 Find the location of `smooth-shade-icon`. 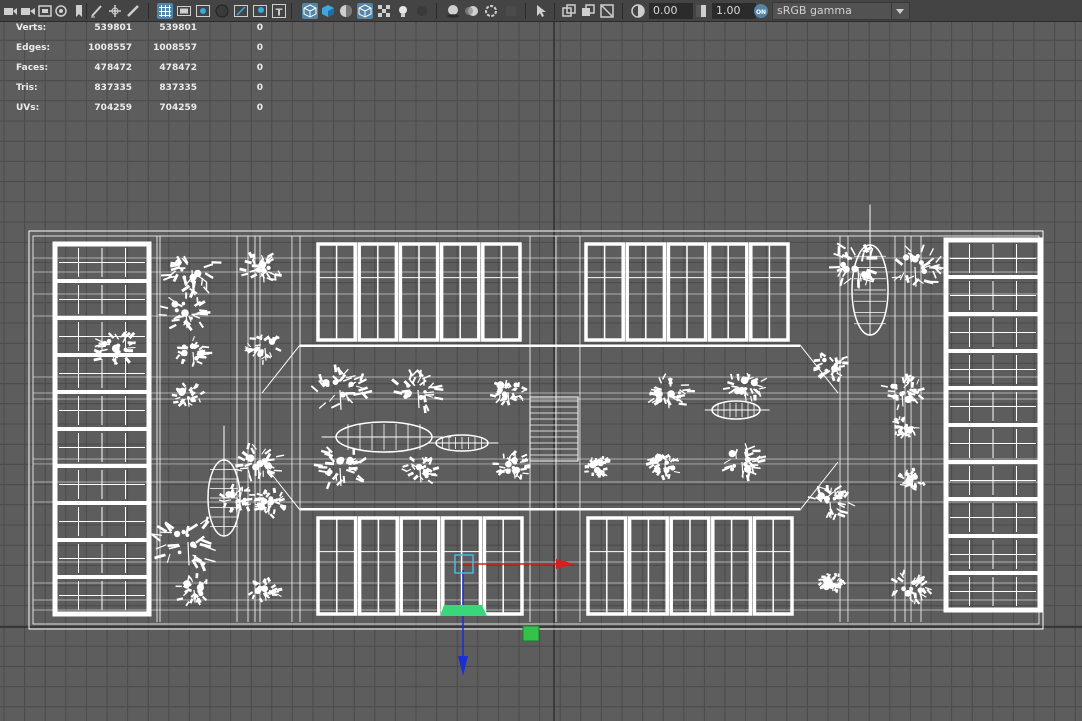

smooth-shade-icon is located at coordinates (328, 11).